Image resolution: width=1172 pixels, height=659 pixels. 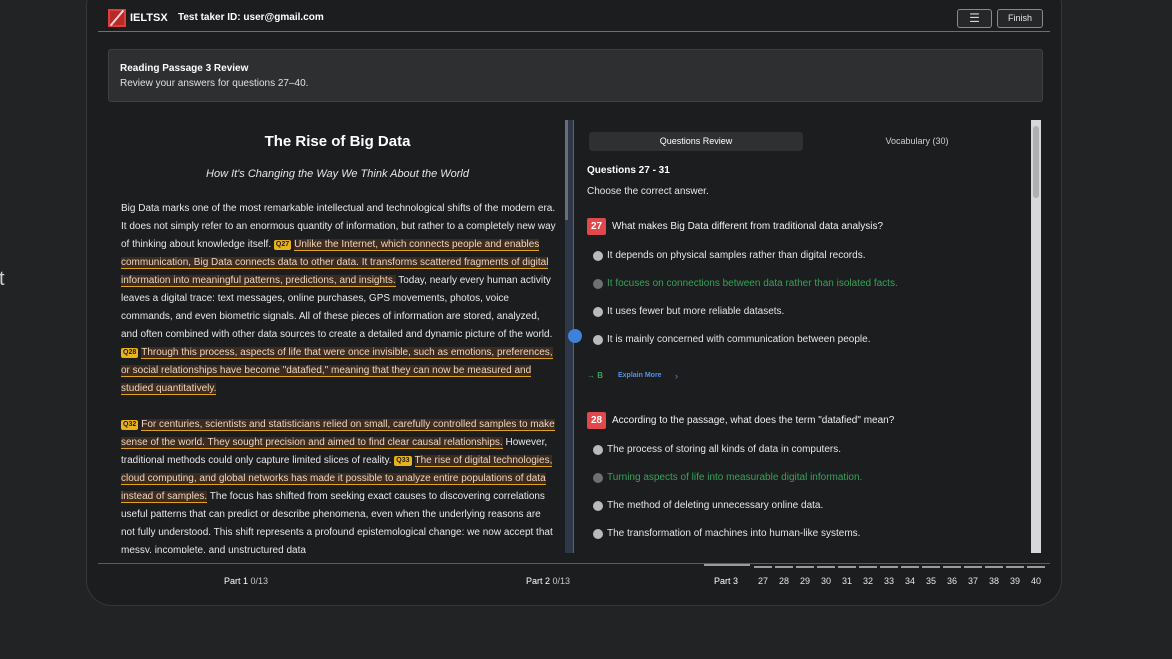 What do you see at coordinates (130, 353) in the screenshot?
I see `question-tag-q28: Q28` at bounding box center [130, 353].